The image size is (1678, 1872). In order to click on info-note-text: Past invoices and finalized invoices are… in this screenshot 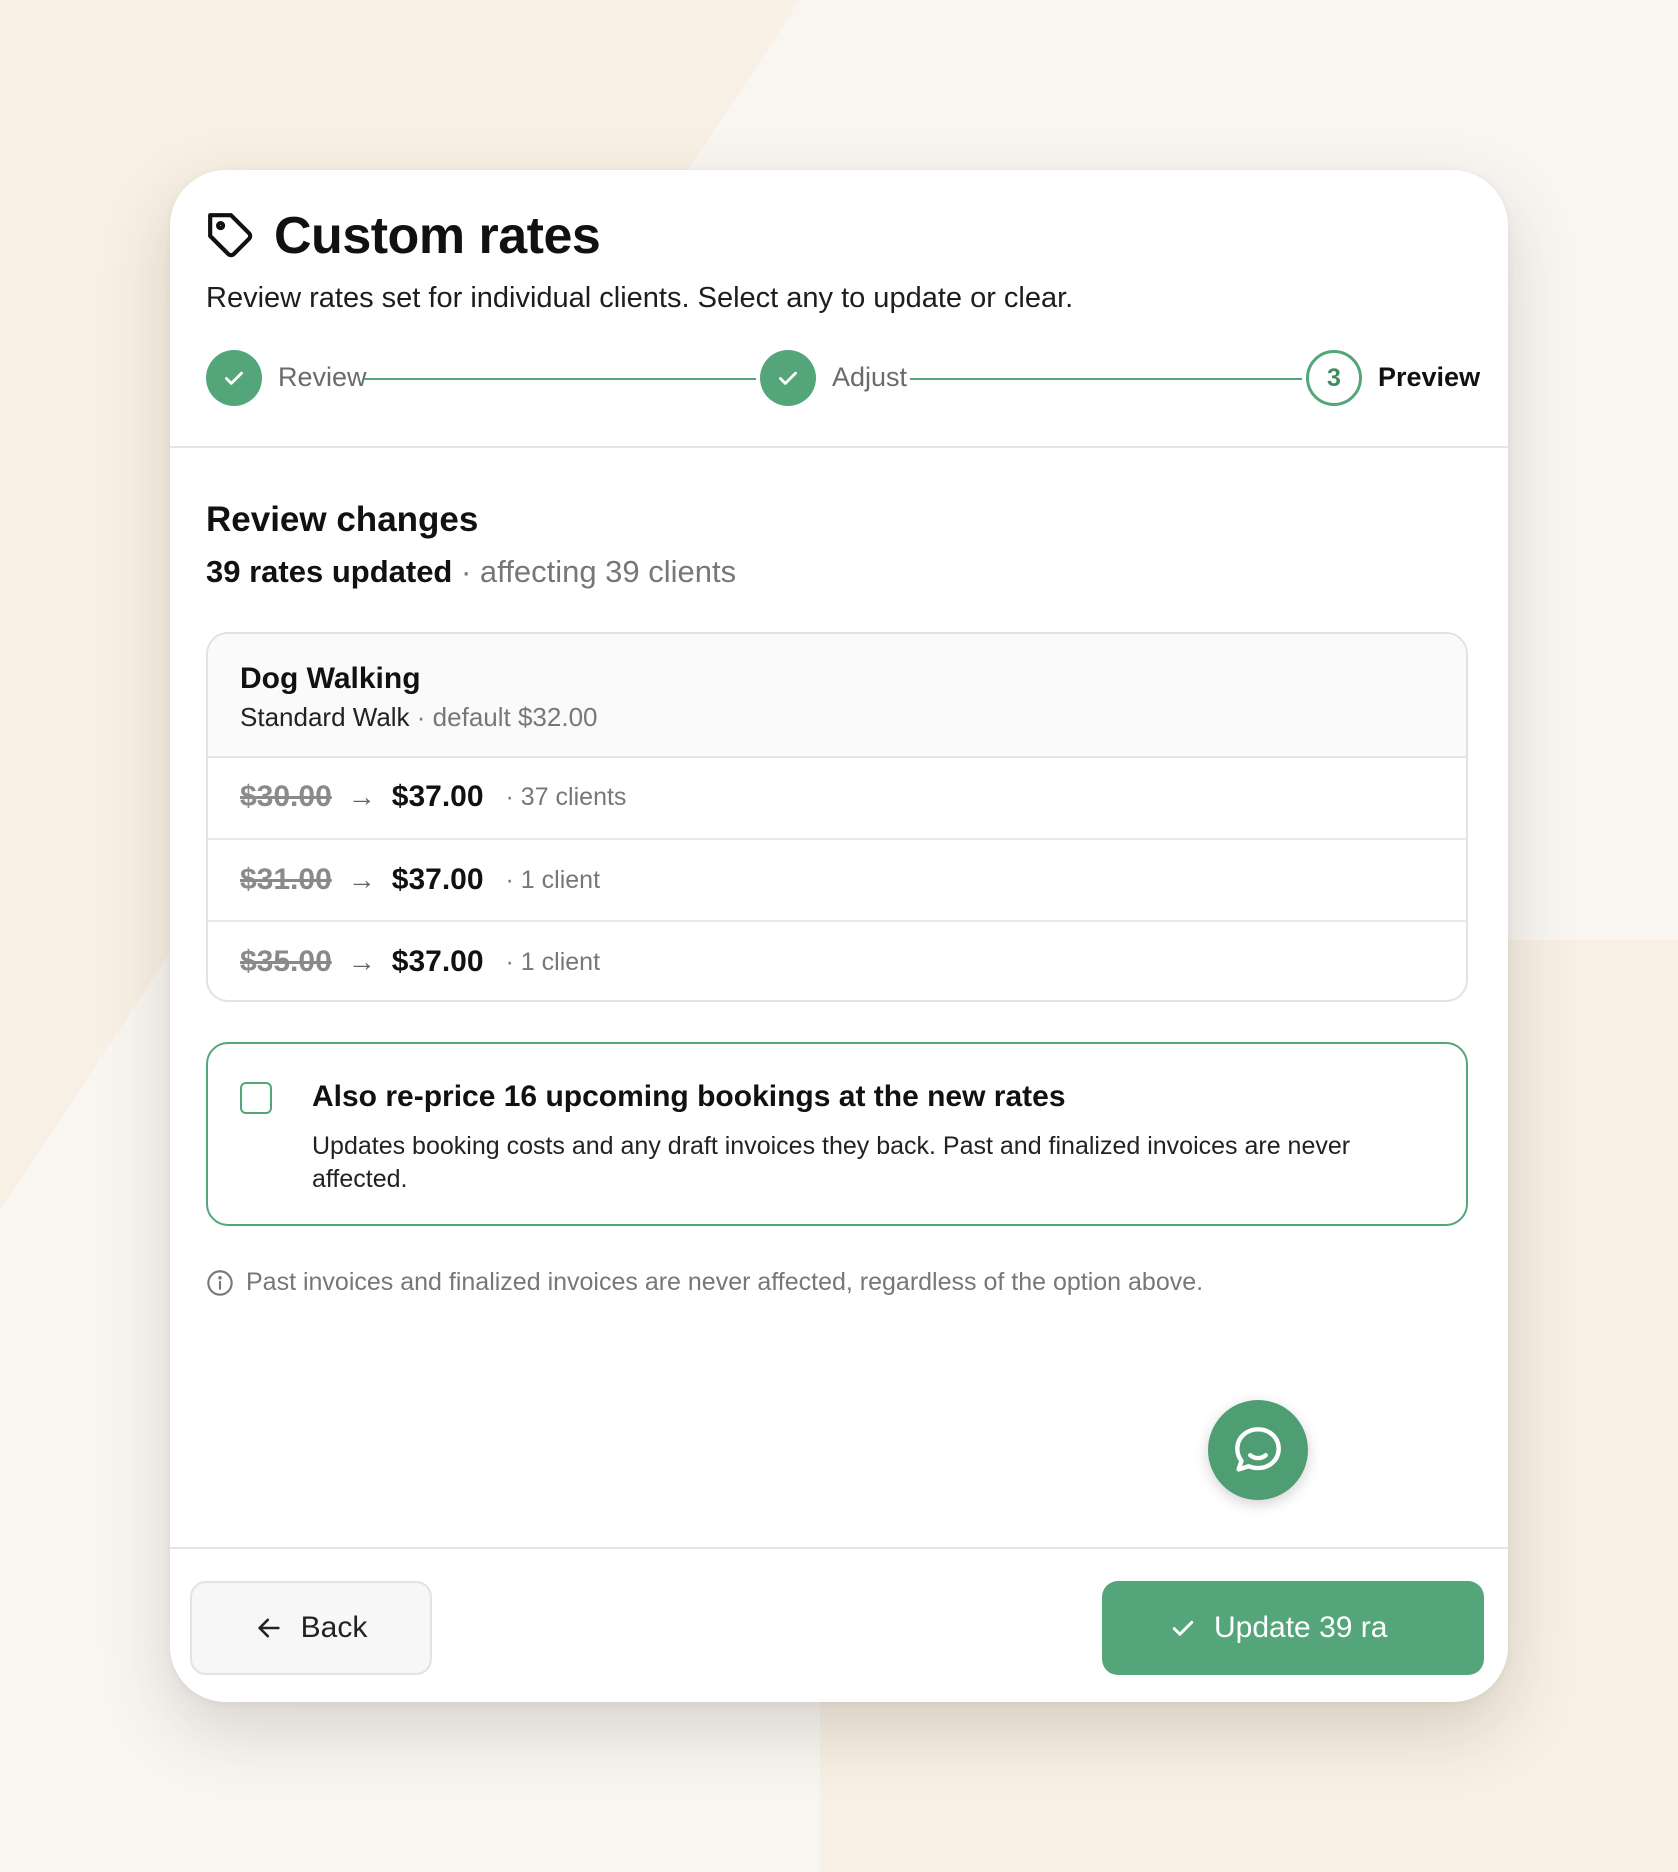, I will do `click(725, 1282)`.